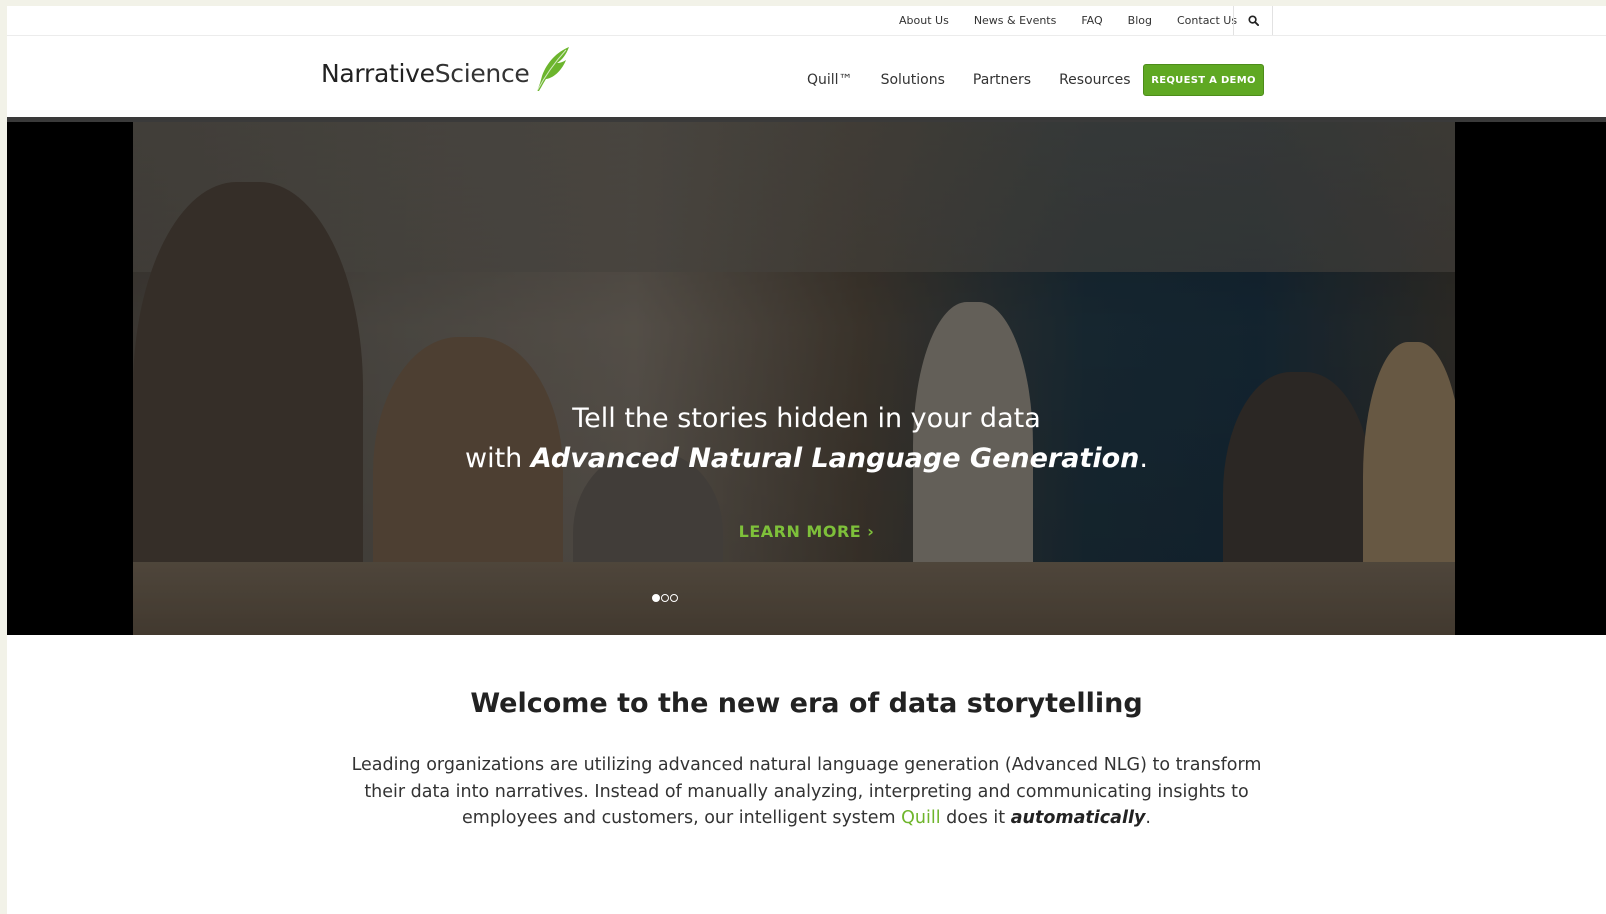 The image size is (1606, 914). Describe the element at coordinates (975, 818) in the screenshot. I see `welcome-body-text-2: does it` at that location.